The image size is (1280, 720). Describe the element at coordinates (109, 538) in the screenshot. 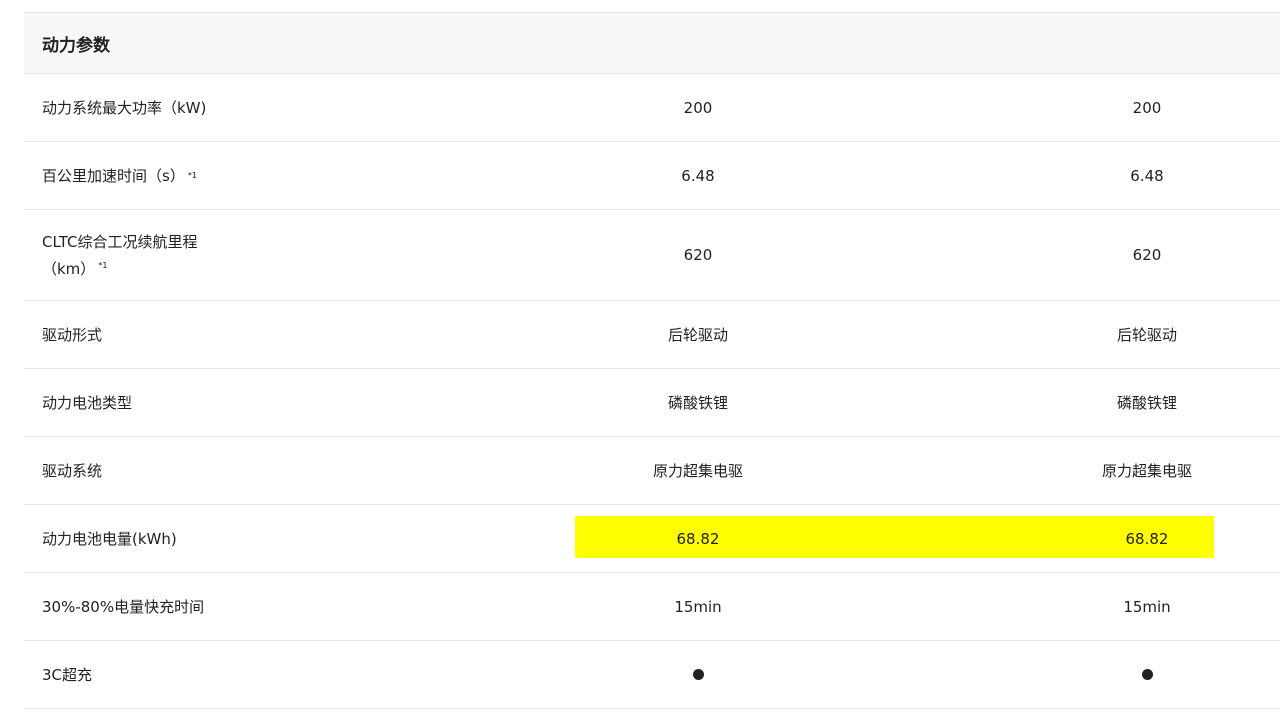

I see `row-label: 动力电池电量(kWh)` at that location.